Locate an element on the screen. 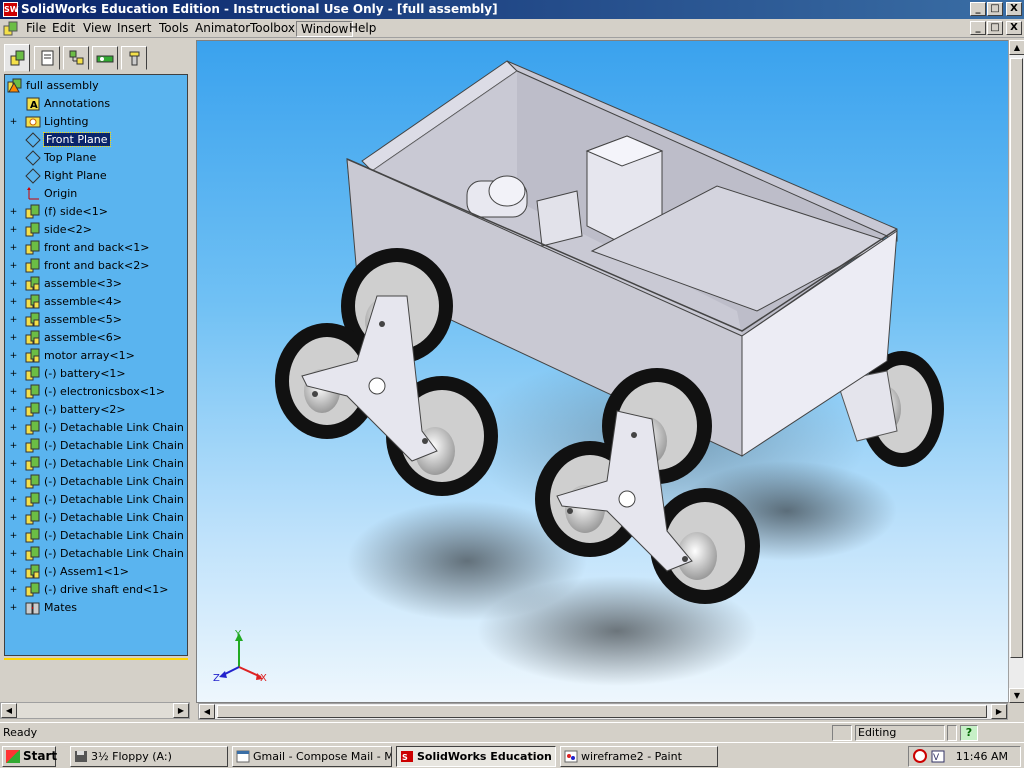 This screenshot has height=768, width=1024. tree-item: + (f) side<1> is located at coordinates (96, 212).